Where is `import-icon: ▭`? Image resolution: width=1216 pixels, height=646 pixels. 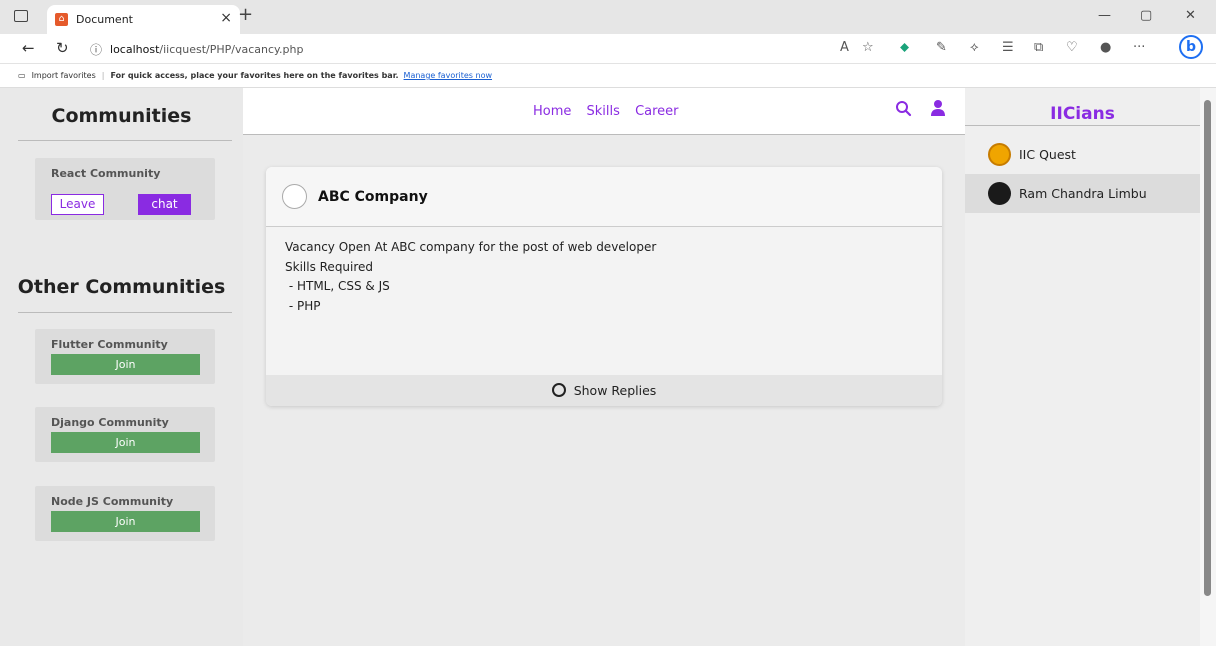
import-icon: ▭ is located at coordinates (22, 75).